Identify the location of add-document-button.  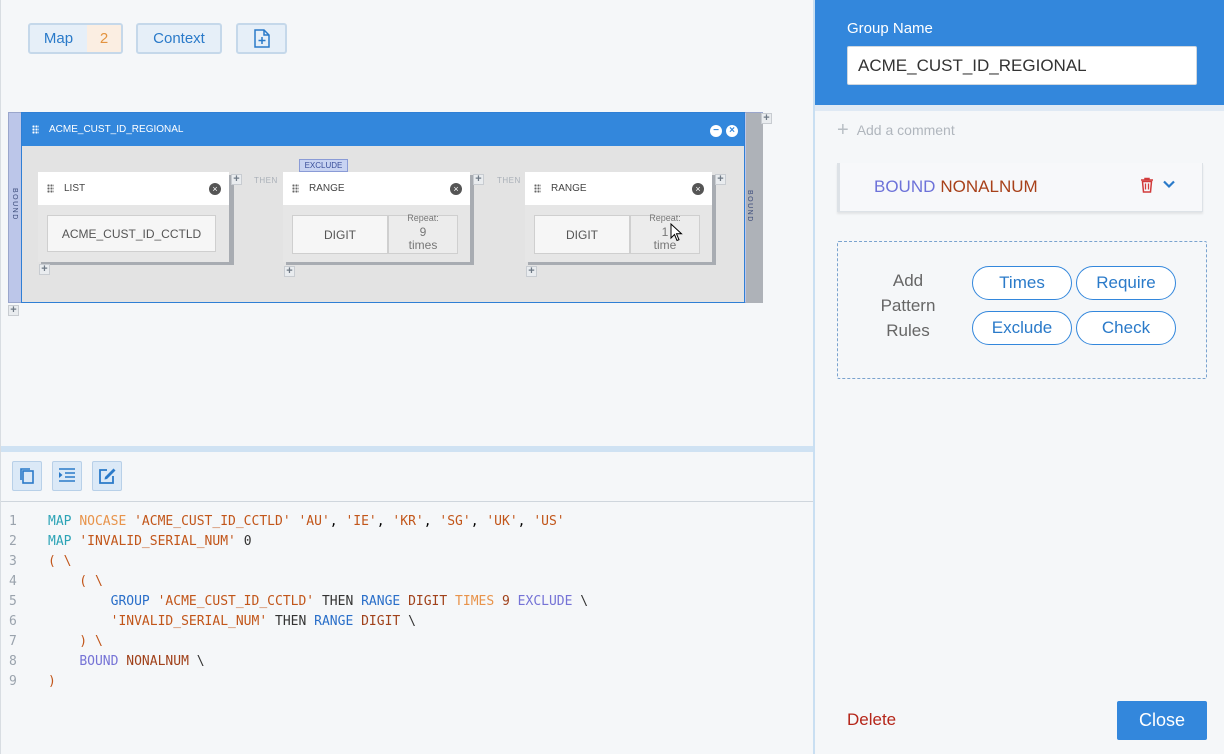
(261, 38).